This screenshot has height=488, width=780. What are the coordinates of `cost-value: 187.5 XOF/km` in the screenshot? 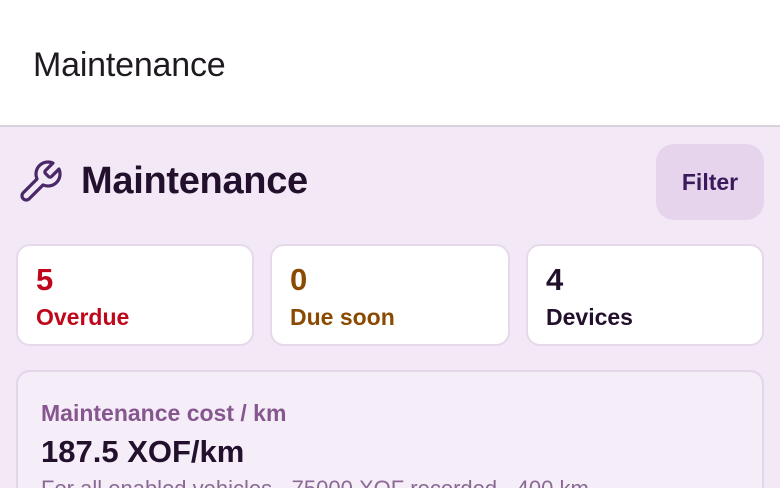 It's located at (143, 451).